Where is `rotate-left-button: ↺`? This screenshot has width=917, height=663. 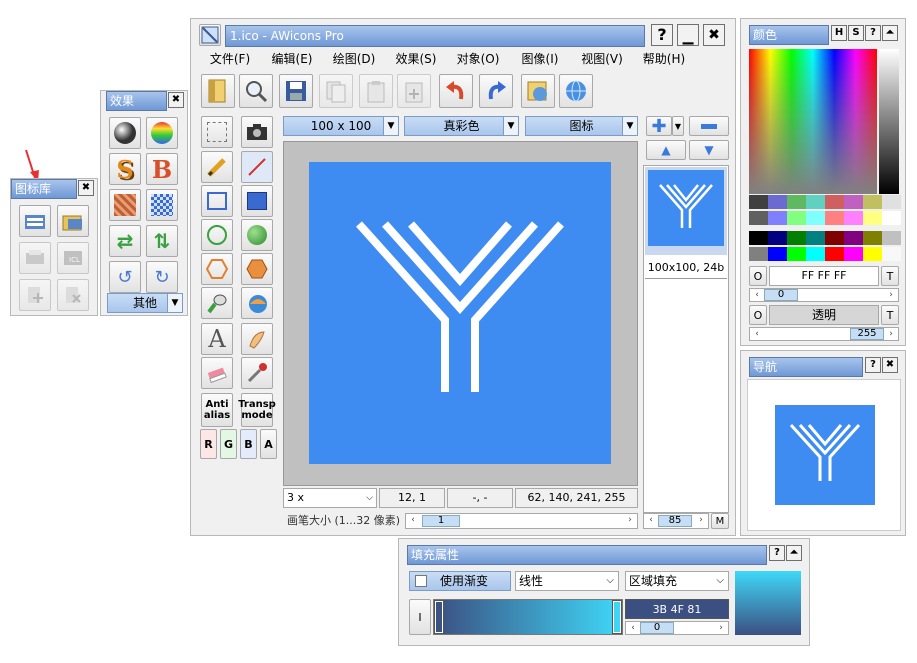
rotate-left-button: ↺ is located at coordinates (125, 277).